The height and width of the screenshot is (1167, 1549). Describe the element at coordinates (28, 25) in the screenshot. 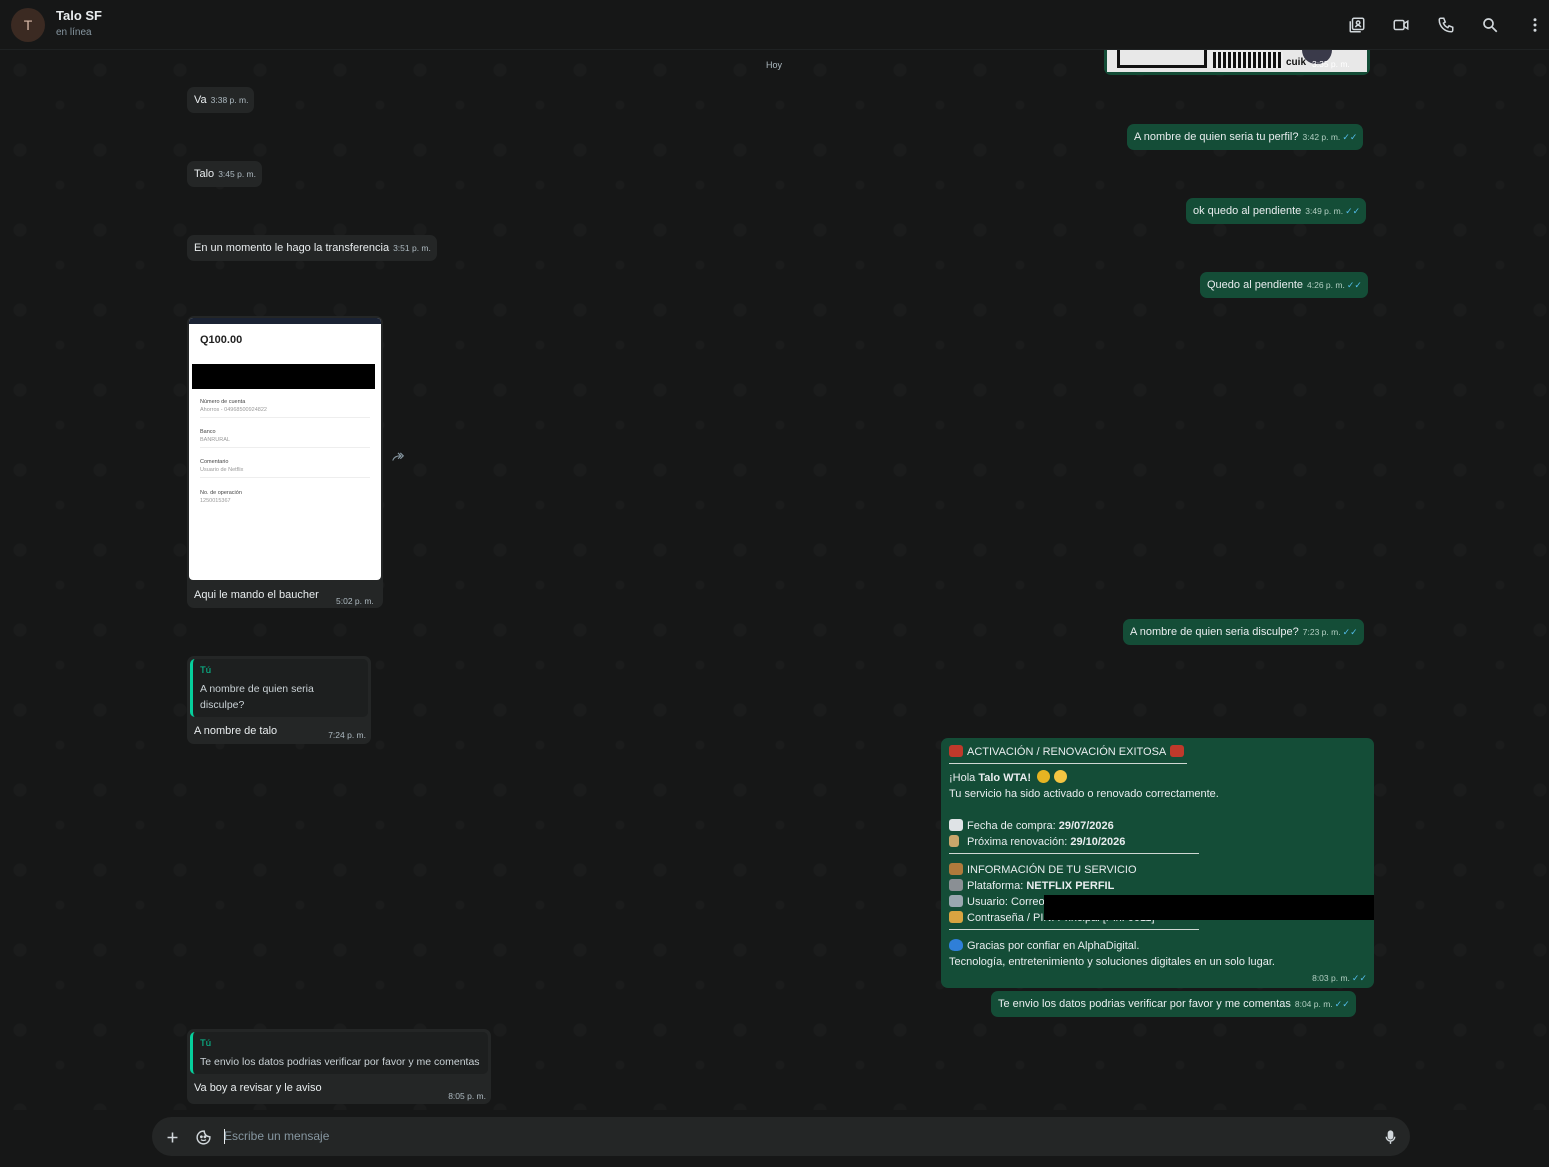

I see `avatar: T` at that location.